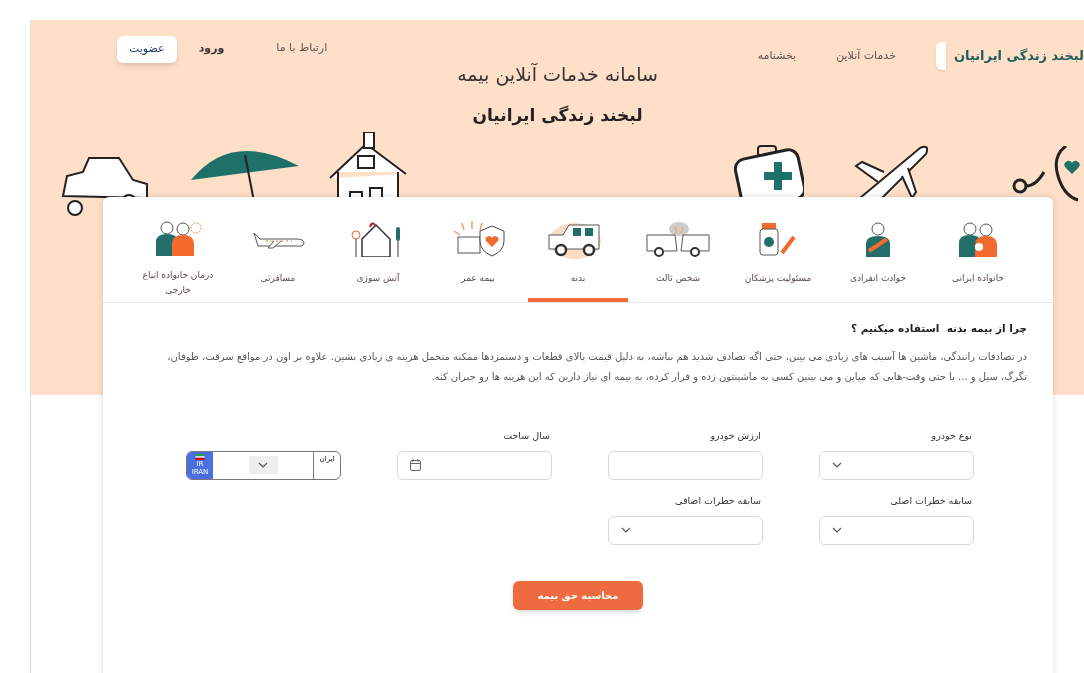 The height and width of the screenshot is (673, 1084). I want to click on logo-badge, so click(940, 56).